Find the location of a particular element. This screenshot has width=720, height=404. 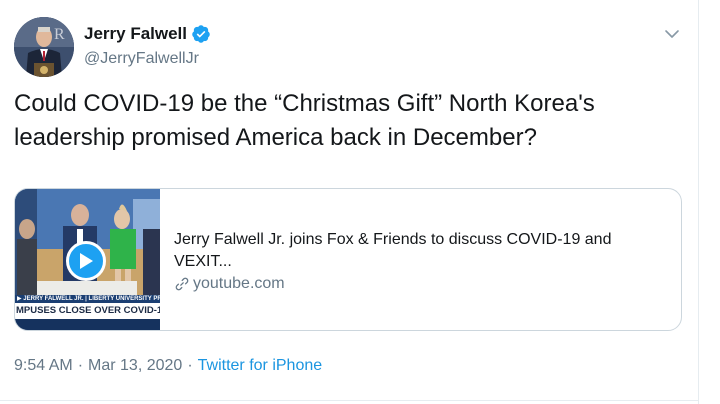

display-name: Jerry Falwell is located at coordinates (135, 34).